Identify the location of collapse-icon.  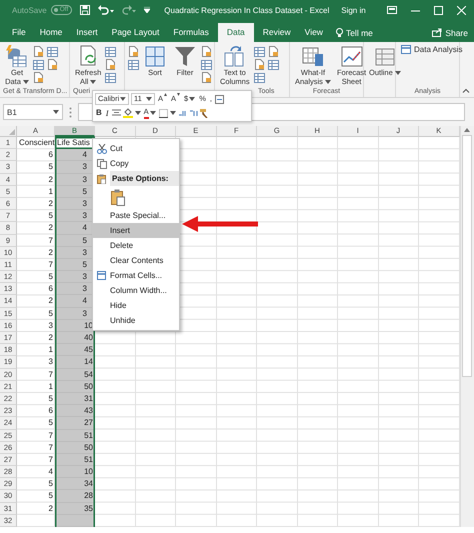
(466, 90).